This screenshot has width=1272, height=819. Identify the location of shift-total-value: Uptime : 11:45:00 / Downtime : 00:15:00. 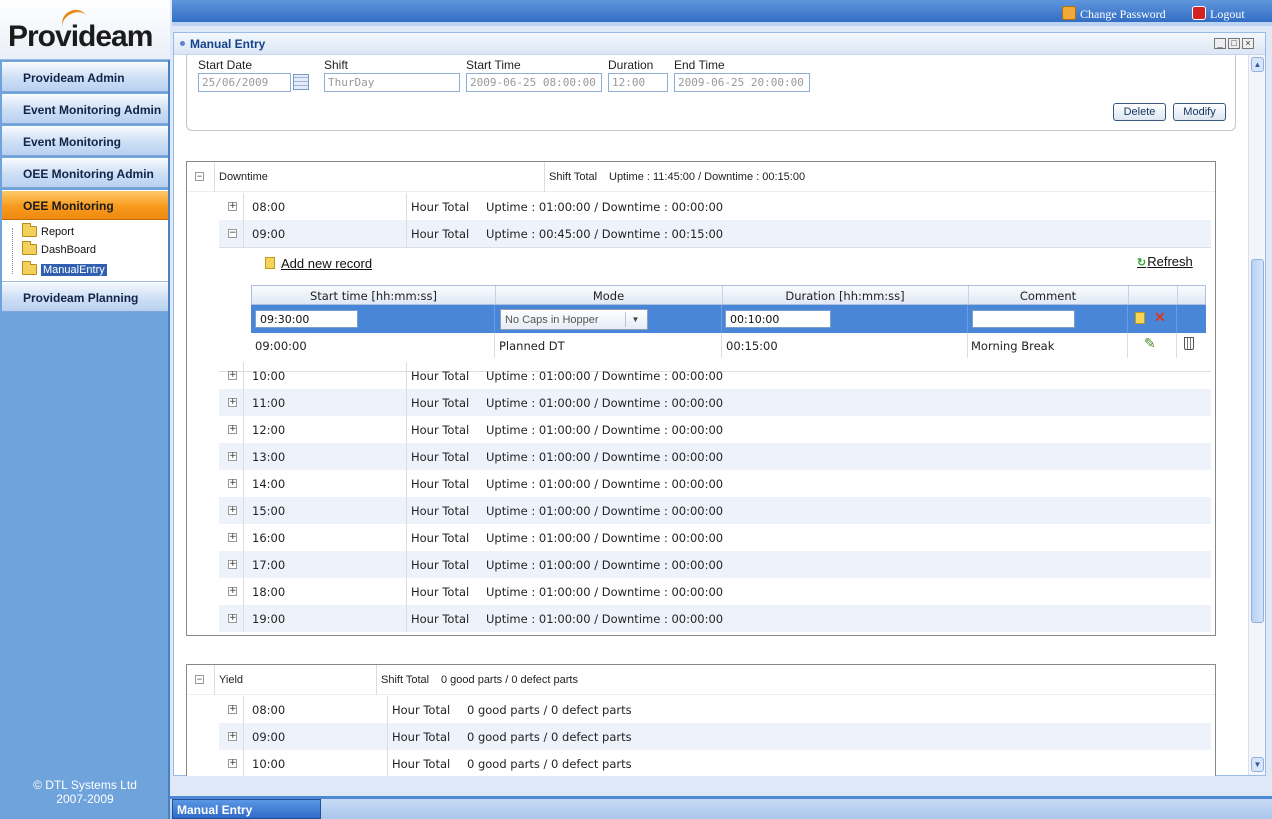
(707, 177).